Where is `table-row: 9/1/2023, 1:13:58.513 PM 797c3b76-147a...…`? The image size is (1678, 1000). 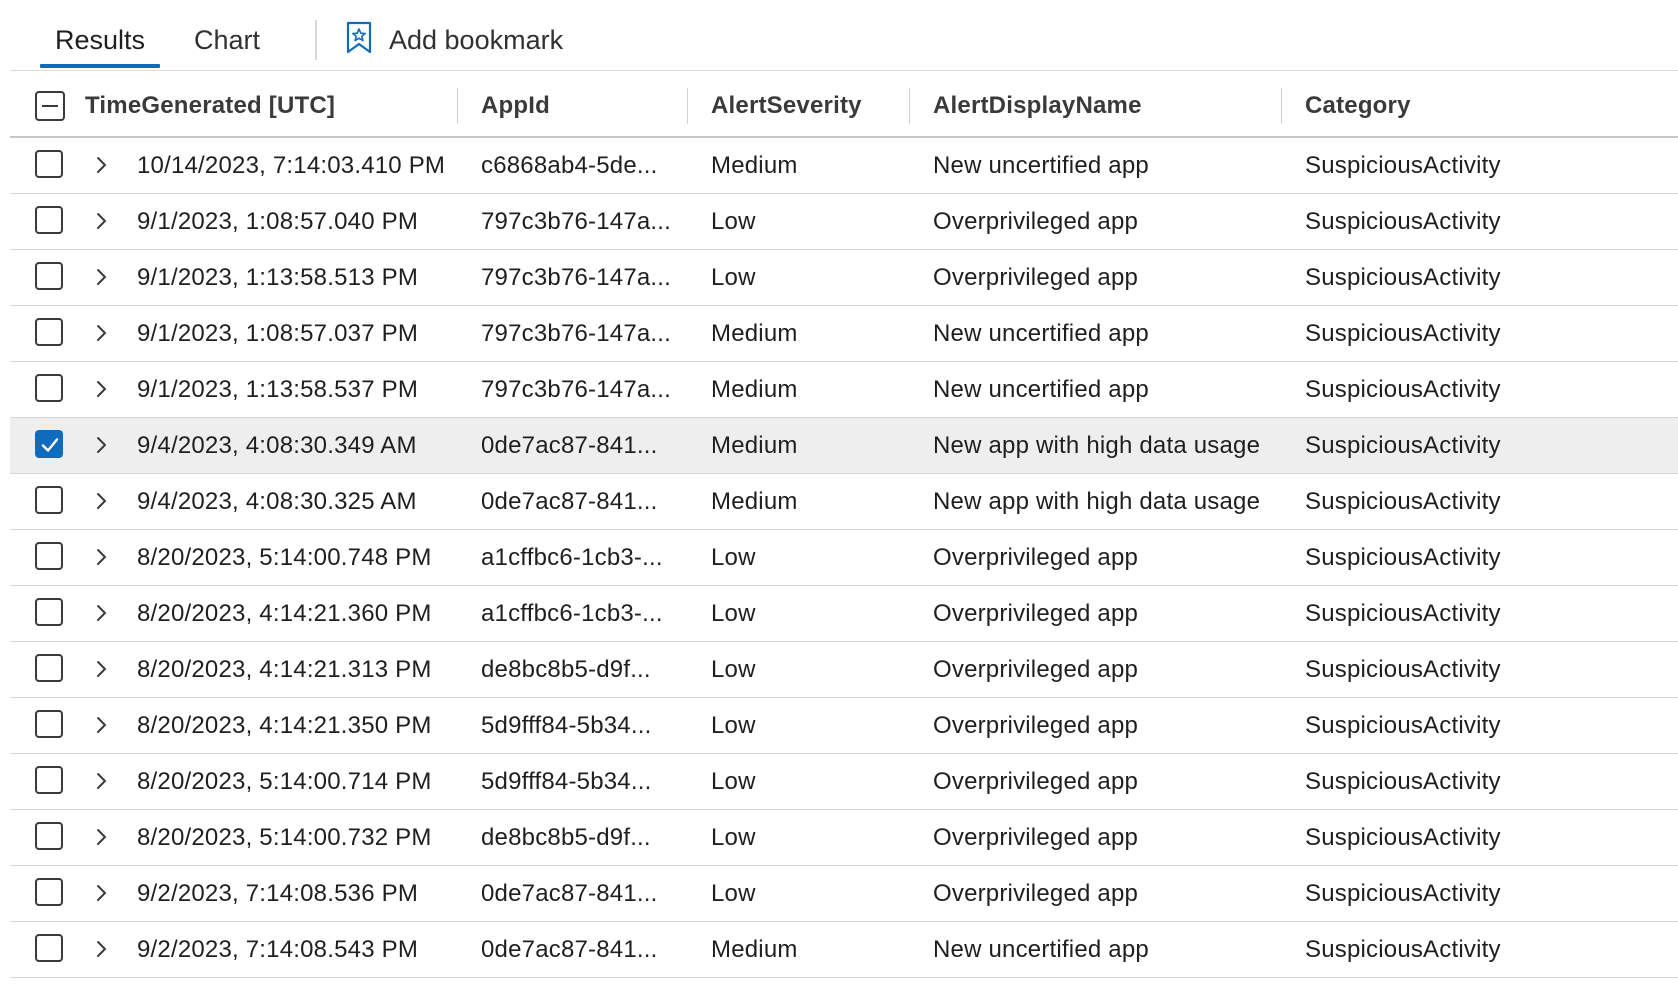 table-row: 9/1/2023, 1:13:58.513 PM 797c3b76-147a...… is located at coordinates (844, 278).